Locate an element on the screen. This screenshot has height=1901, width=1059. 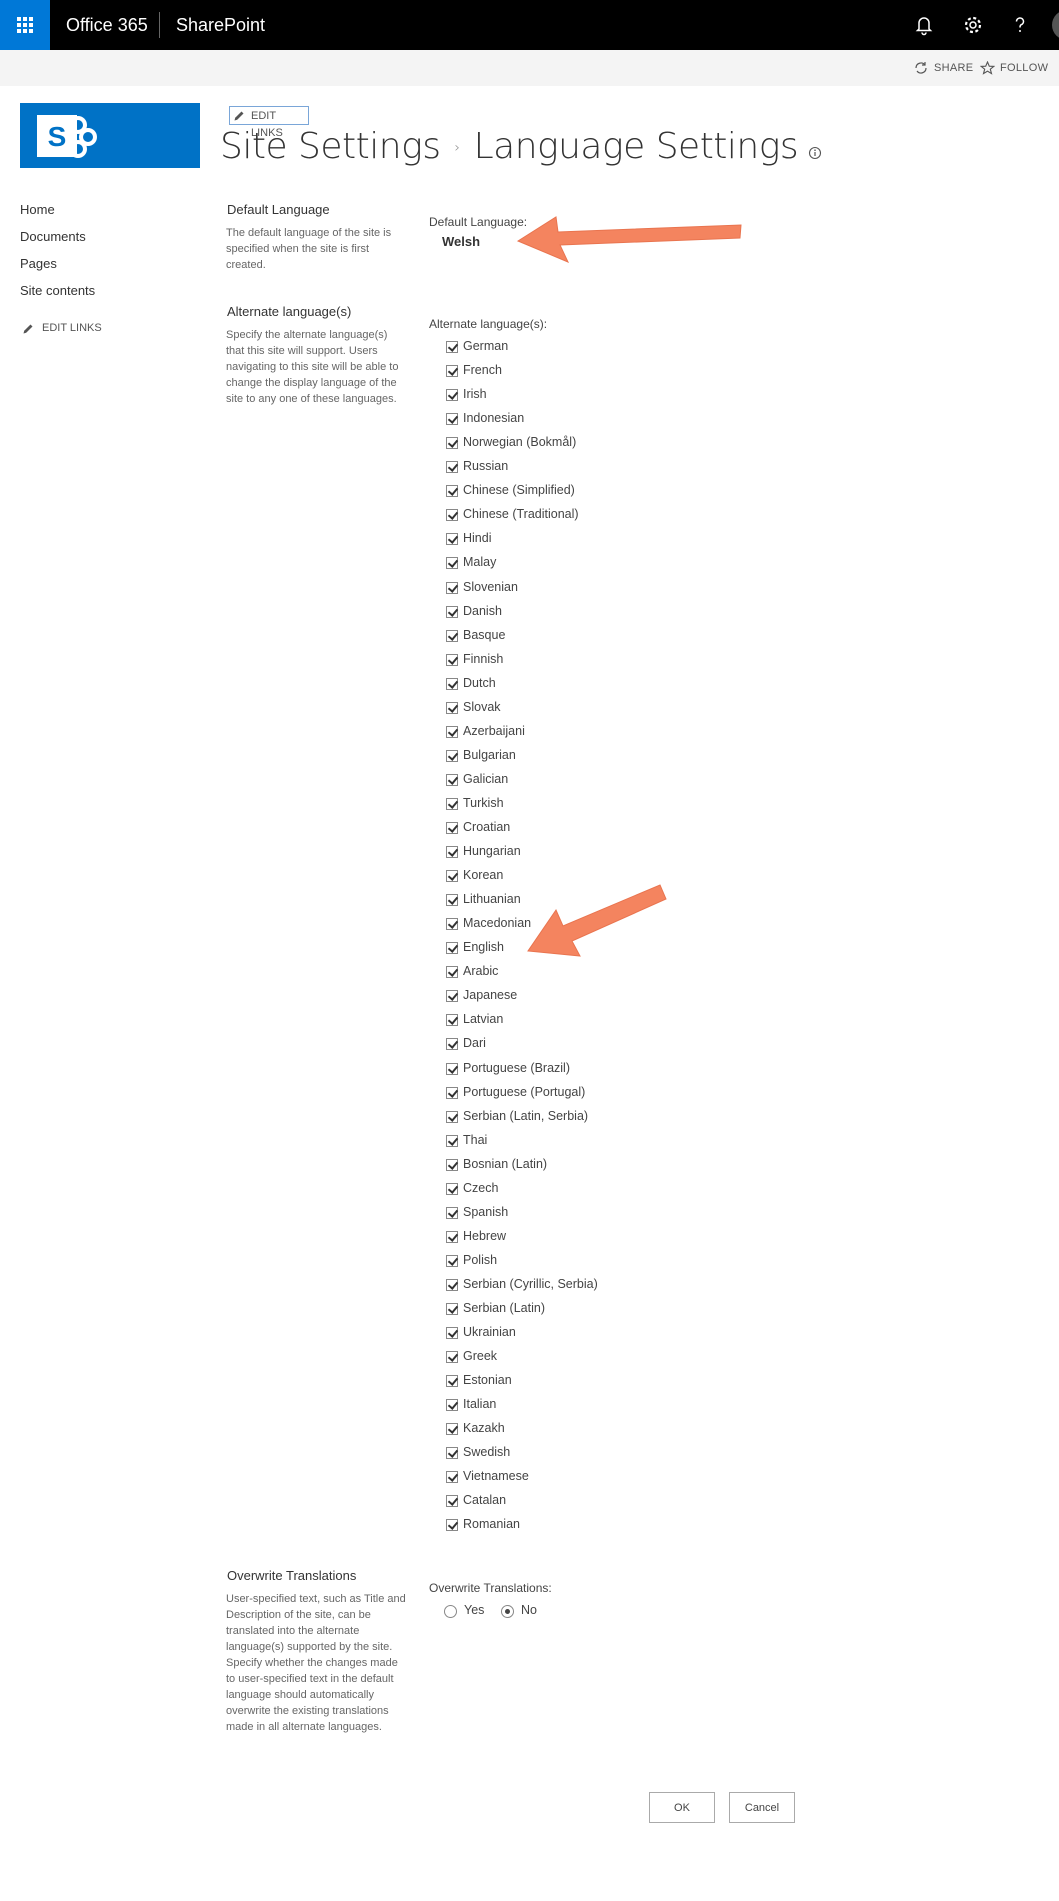
language-checkbox-basque is located at coordinates (452, 635).